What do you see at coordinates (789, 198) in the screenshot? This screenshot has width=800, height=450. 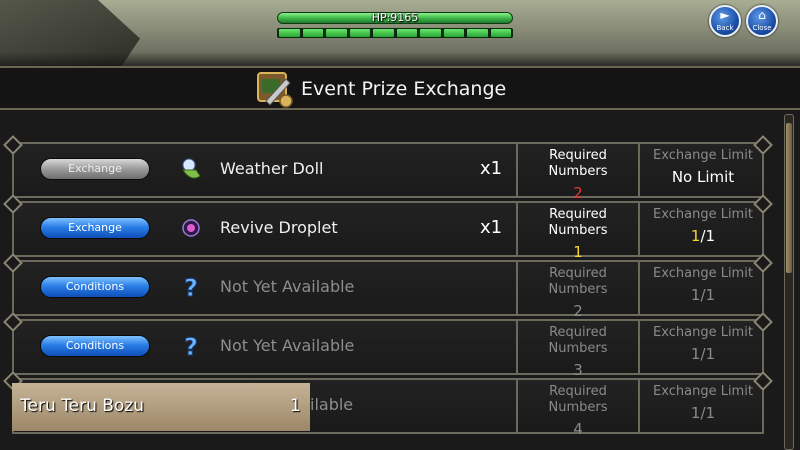 I see `scrollbar-thumb` at bounding box center [789, 198].